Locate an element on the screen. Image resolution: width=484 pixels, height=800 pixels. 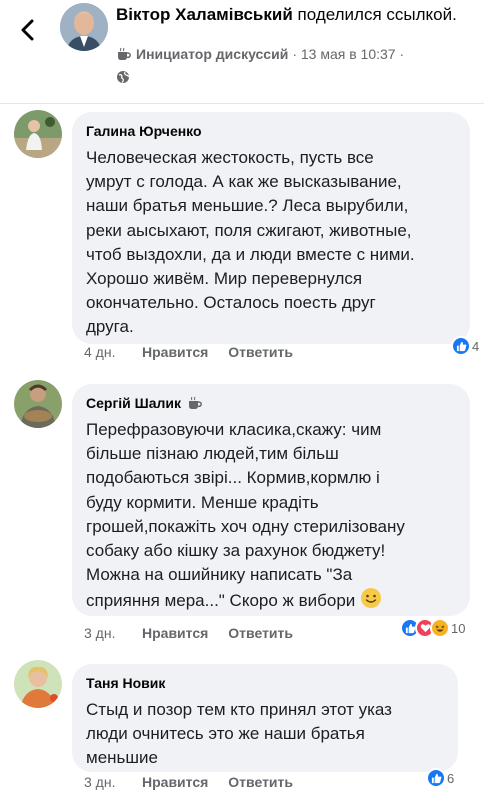
globe-icon is located at coordinates (123, 77).